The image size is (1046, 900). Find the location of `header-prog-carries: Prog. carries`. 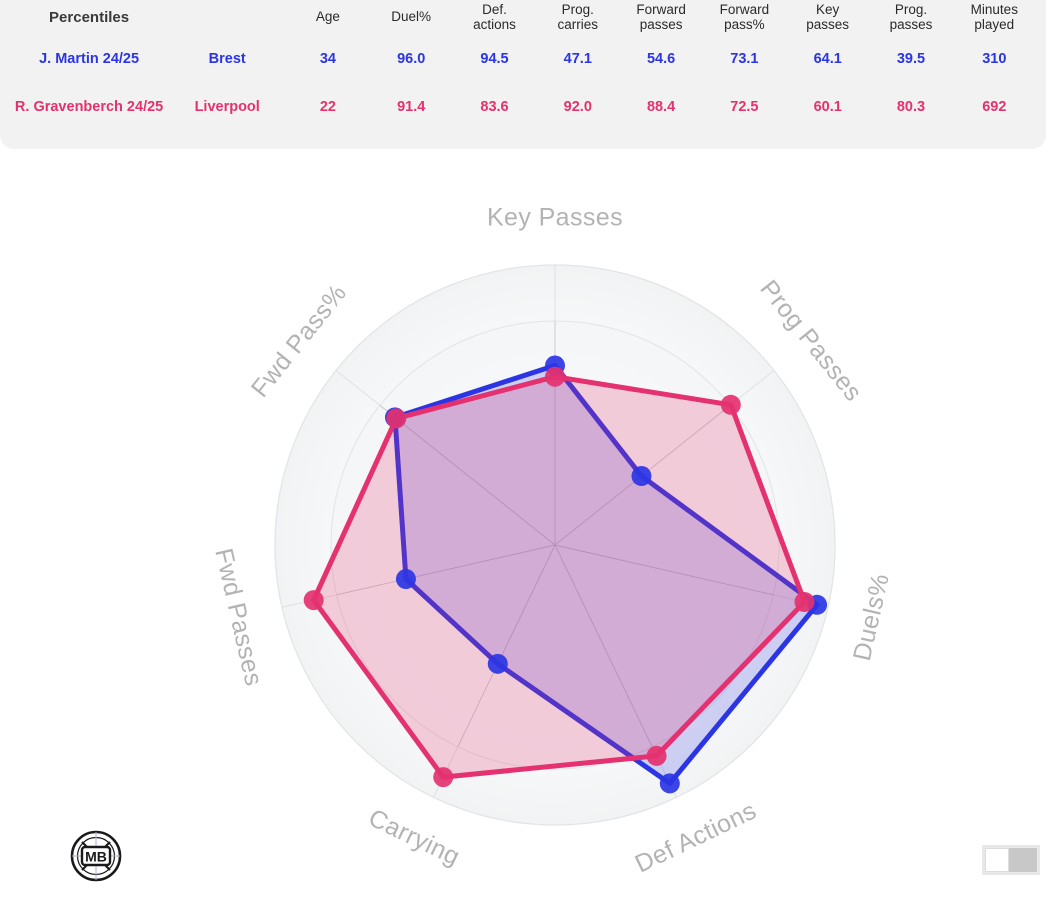

header-prog-carries: Prog. carries is located at coordinates (577, 17).